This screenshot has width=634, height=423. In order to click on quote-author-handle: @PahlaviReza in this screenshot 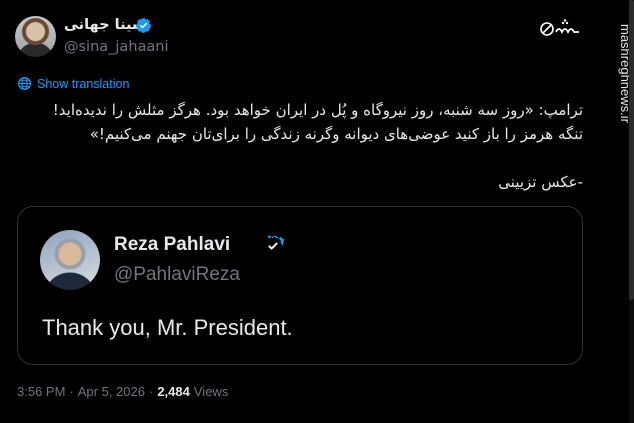, I will do `click(177, 275)`.